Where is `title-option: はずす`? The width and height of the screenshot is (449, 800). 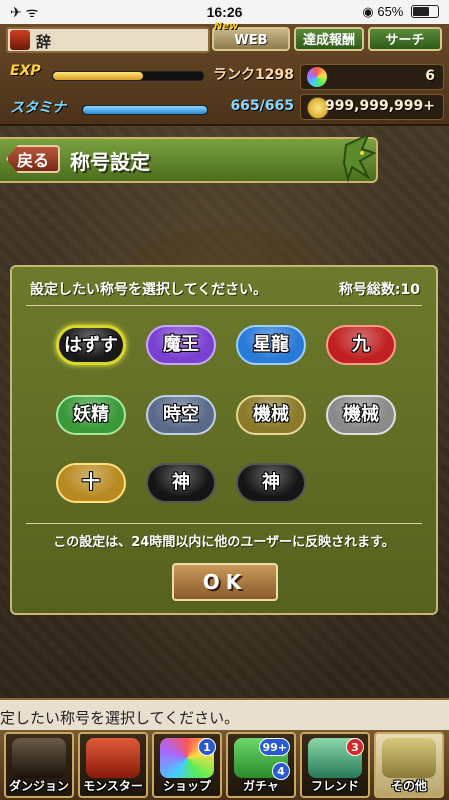
title-option: はずす is located at coordinates (91, 345).